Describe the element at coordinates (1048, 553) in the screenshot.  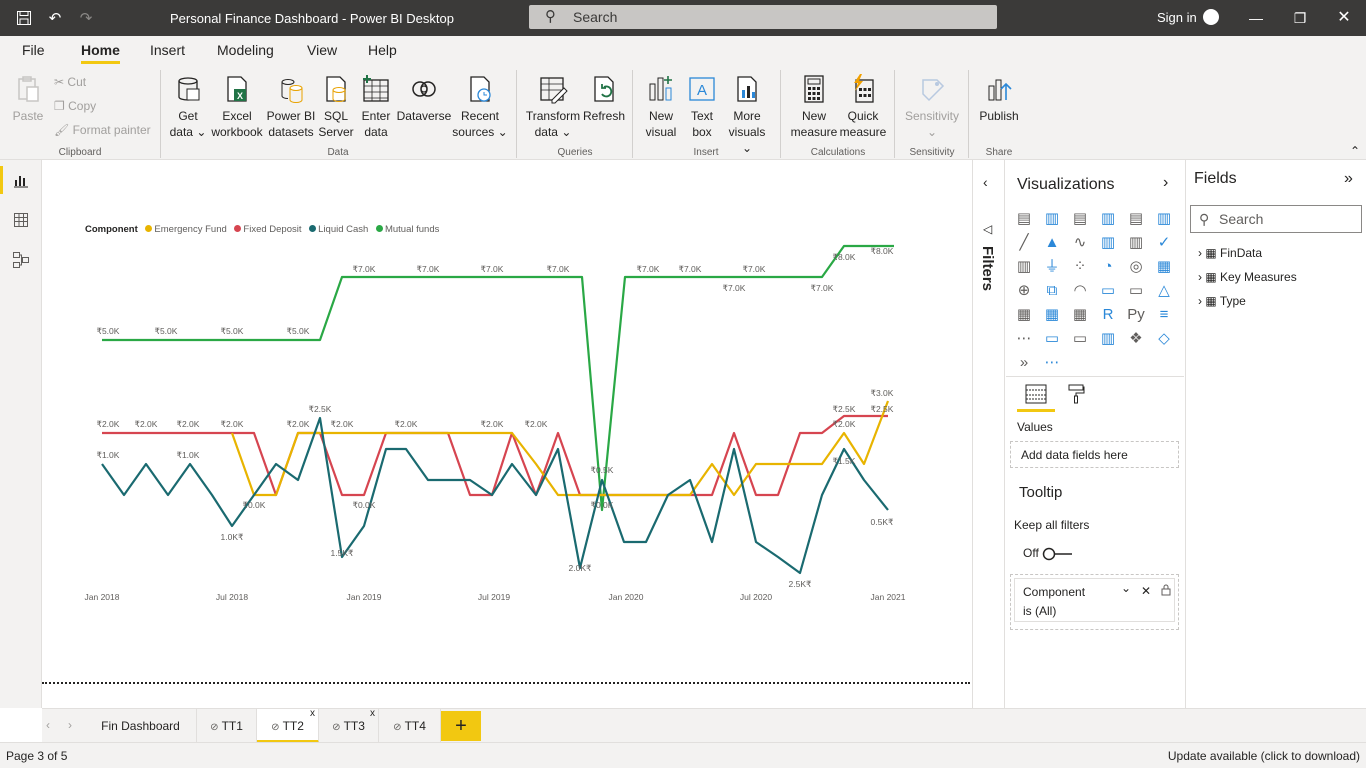
I see `keep-filters-toggle: Off` at that location.